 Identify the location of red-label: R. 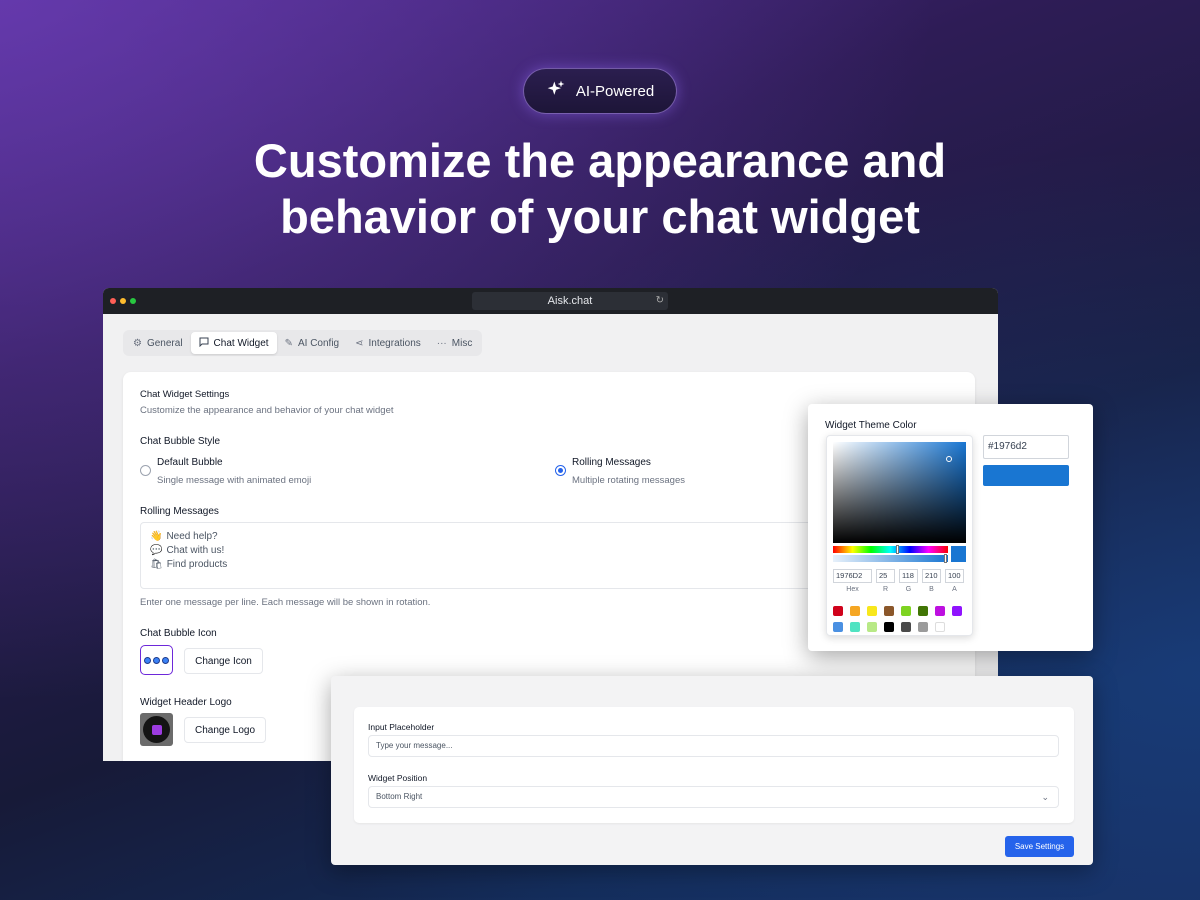
(885, 589).